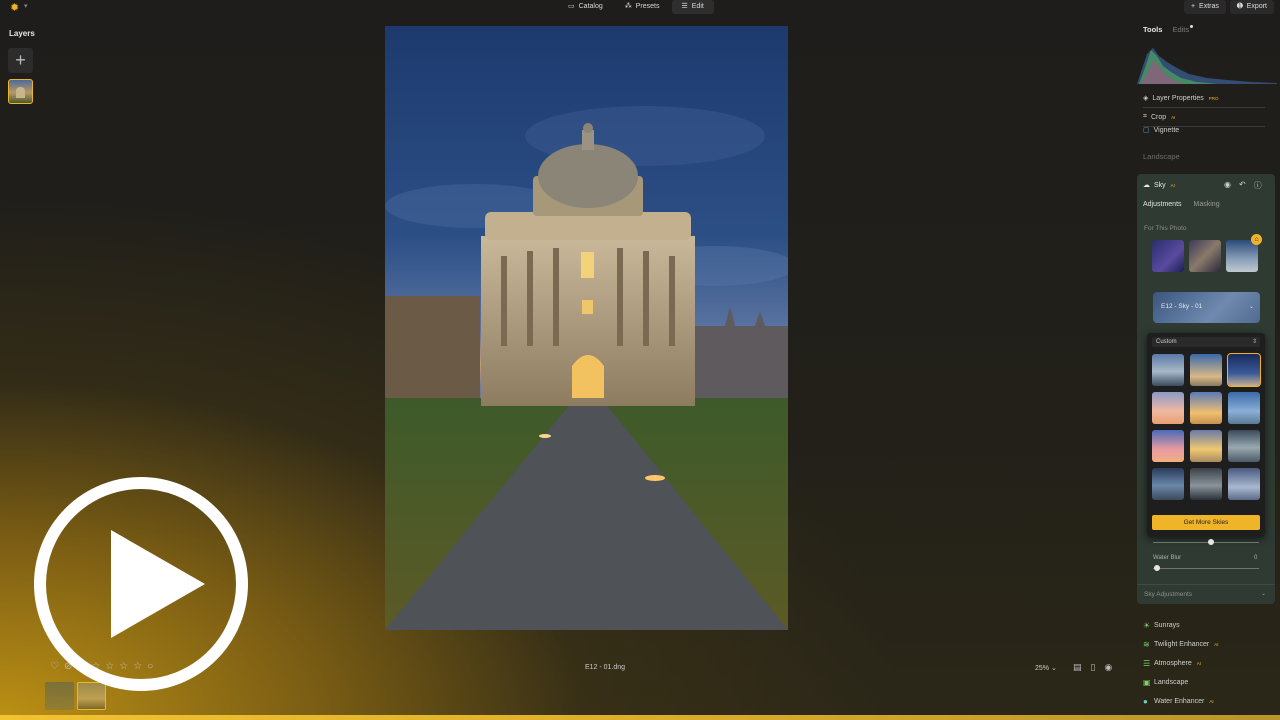 Image resolution: width=1280 pixels, height=720 pixels. What do you see at coordinates (1171, 682) in the screenshot?
I see `tool-label: Landscape` at bounding box center [1171, 682].